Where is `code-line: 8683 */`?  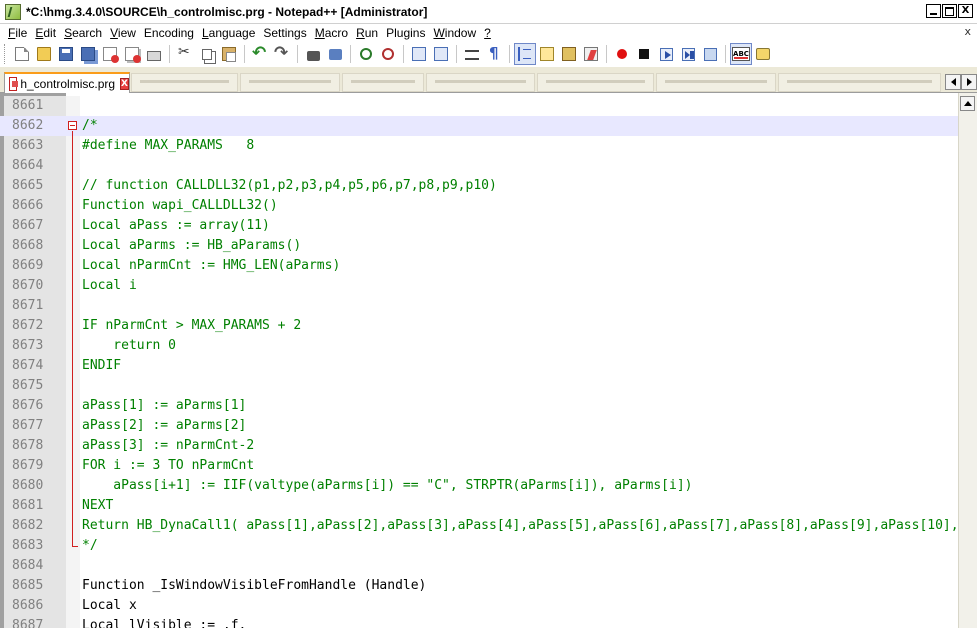
code-line: 8683 */ is located at coordinates (479, 546).